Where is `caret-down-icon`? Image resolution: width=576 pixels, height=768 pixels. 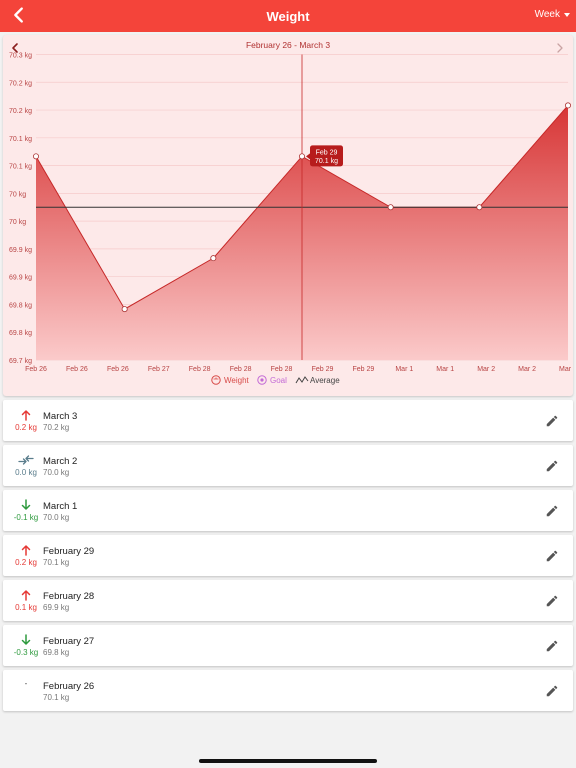
caret-down-icon is located at coordinates (567, 14).